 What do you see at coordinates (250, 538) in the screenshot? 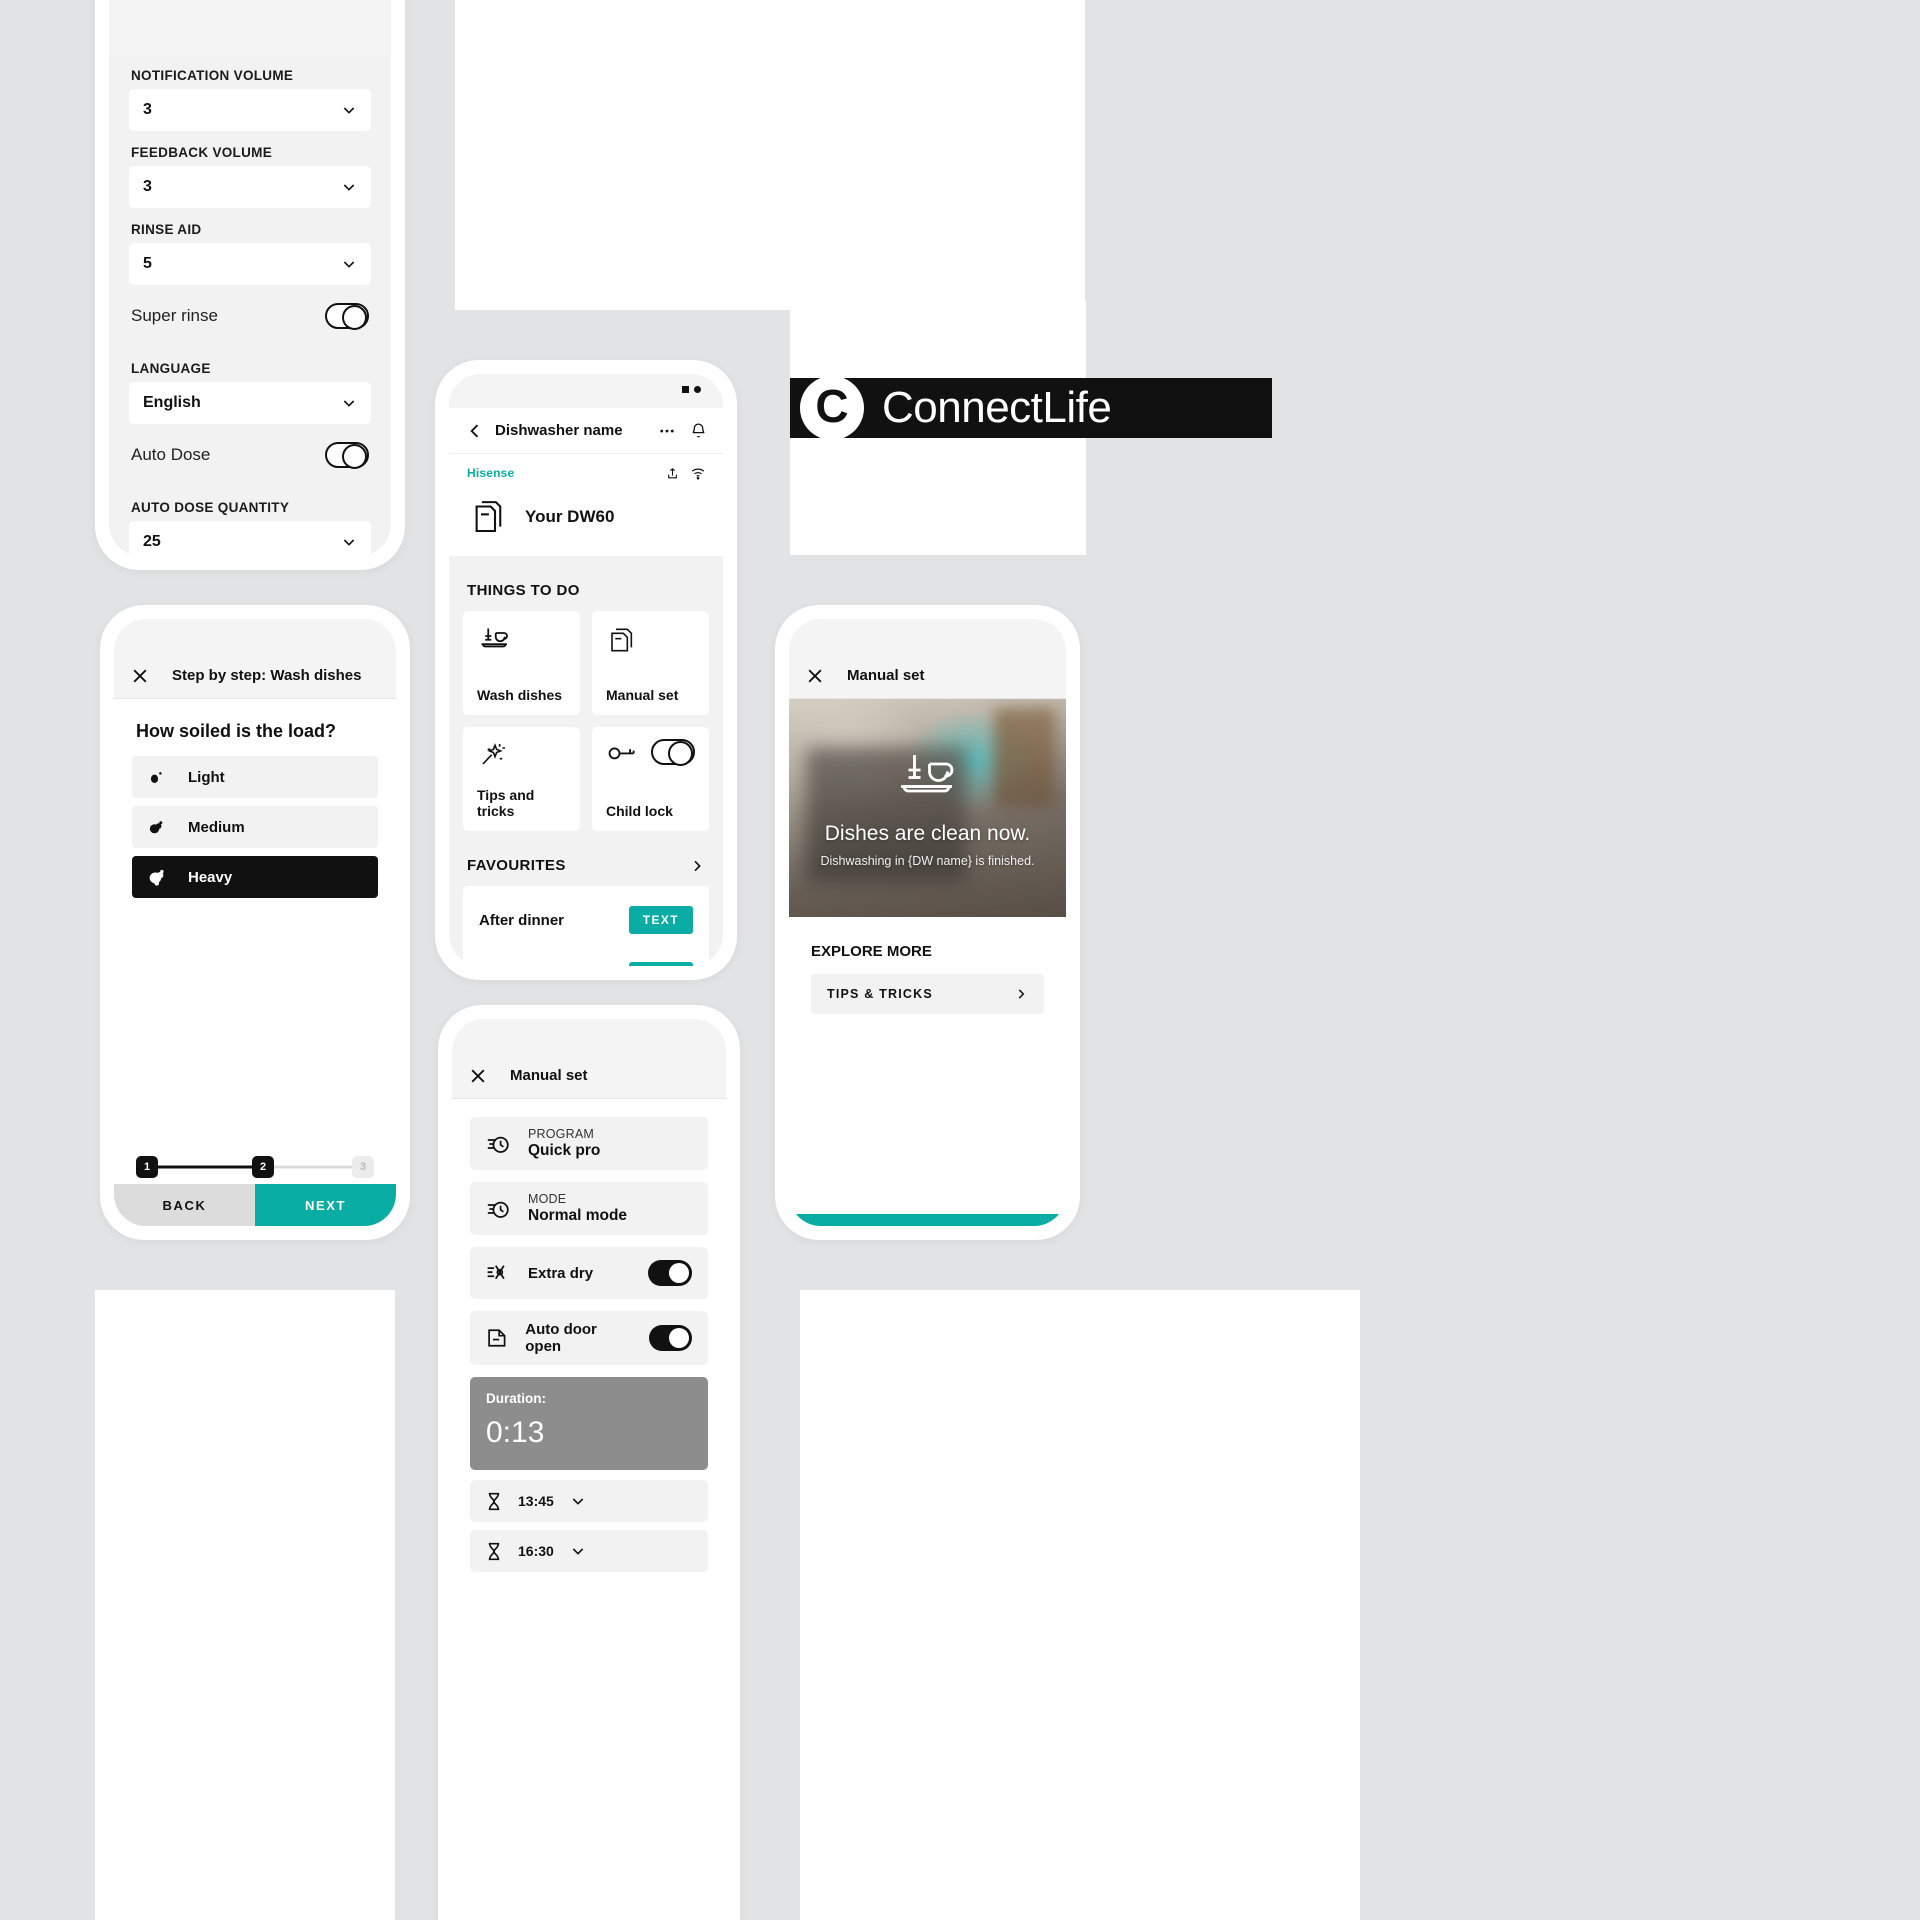
I see `select-auto-dose-quantity: 25` at bounding box center [250, 538].